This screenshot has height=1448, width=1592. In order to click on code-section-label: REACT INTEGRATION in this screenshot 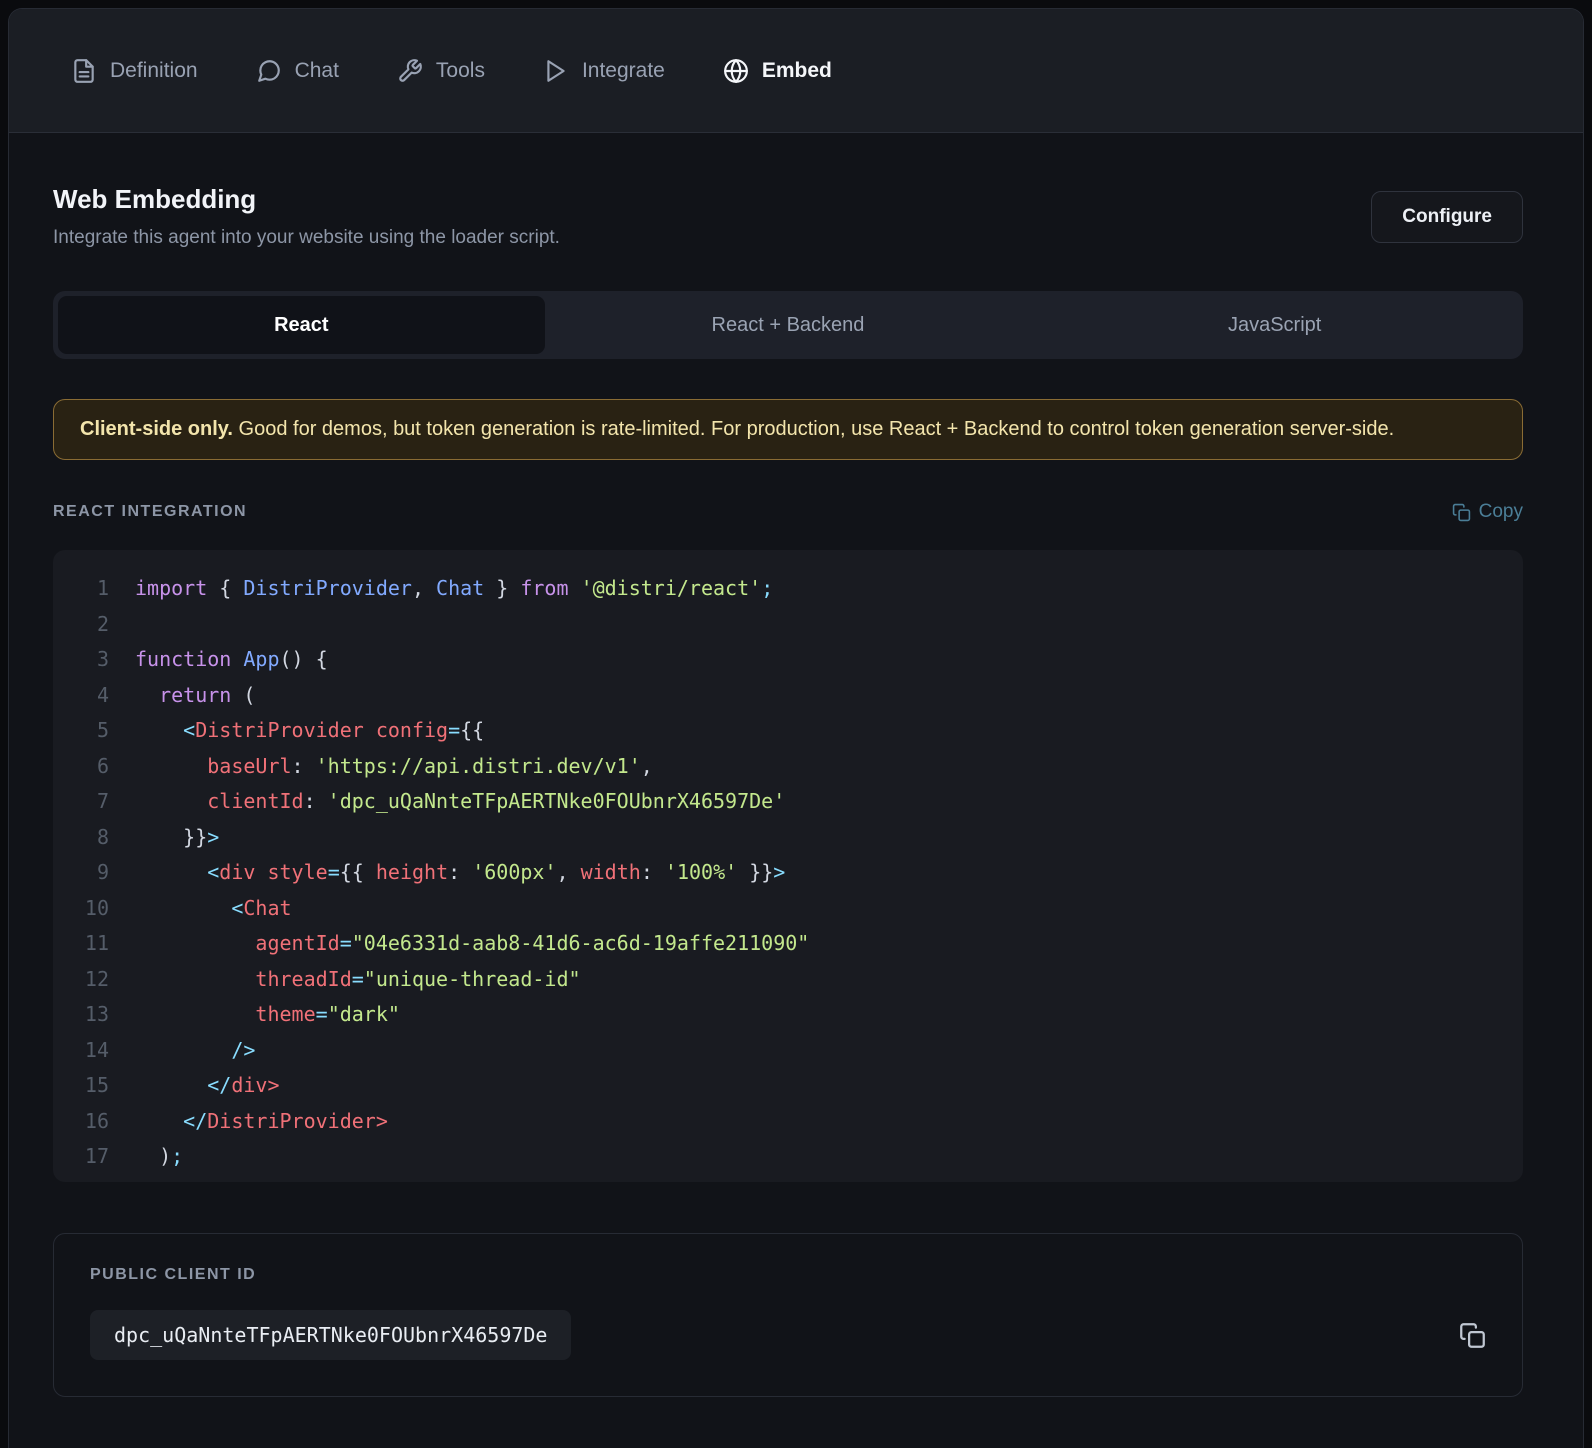, I will do `click(150, 511)`.